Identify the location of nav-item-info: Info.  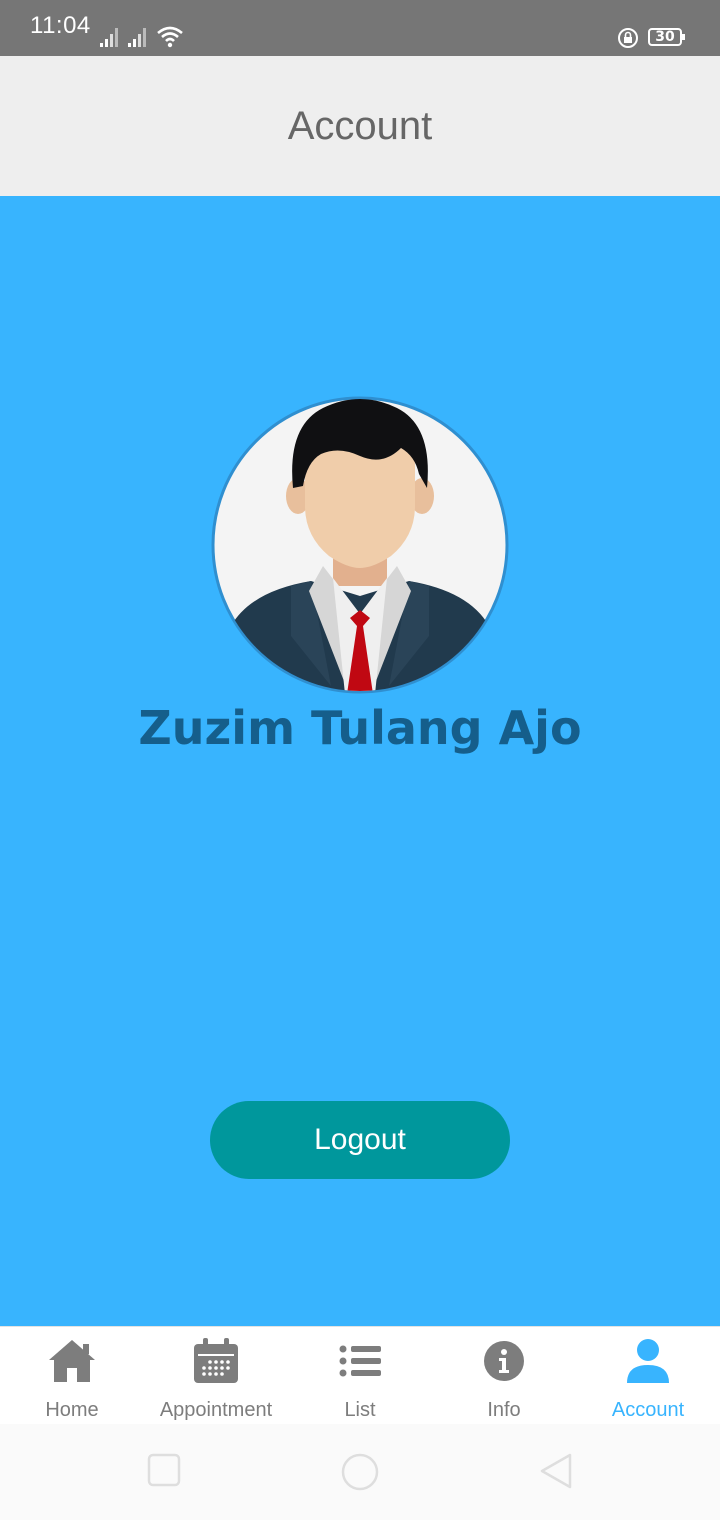
(504, 1376).